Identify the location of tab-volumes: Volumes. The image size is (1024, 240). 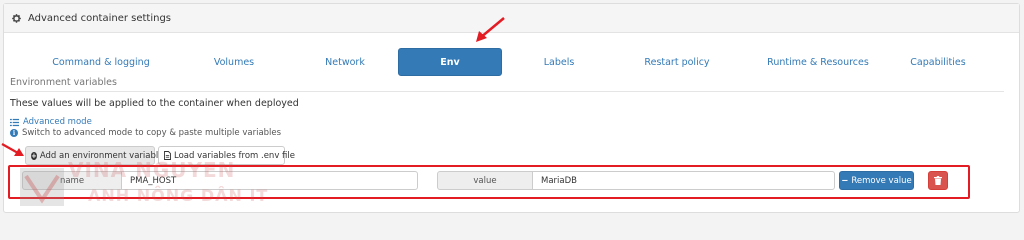
(234, 62).